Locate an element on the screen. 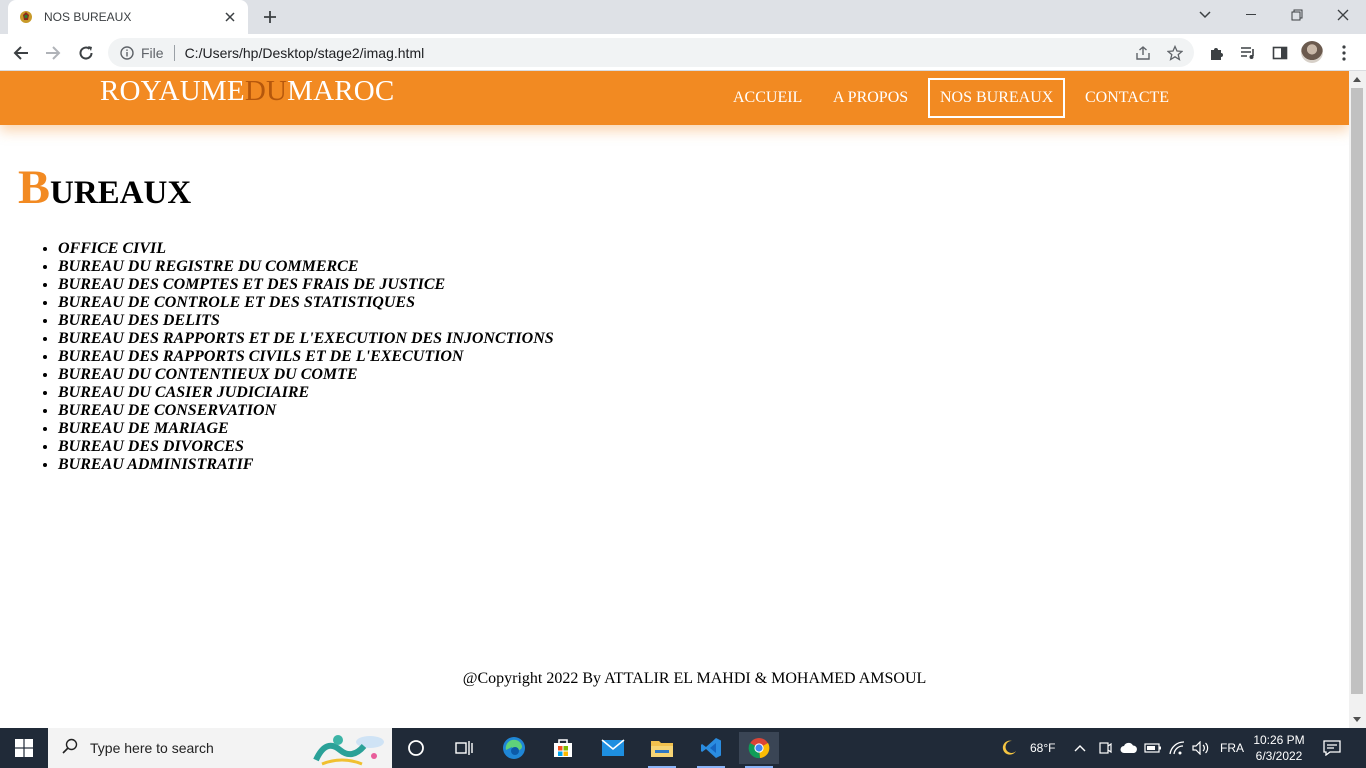 This screenshot has height=768, width=1366. chrome-menu-icon is located at coordinates (1344, 53).